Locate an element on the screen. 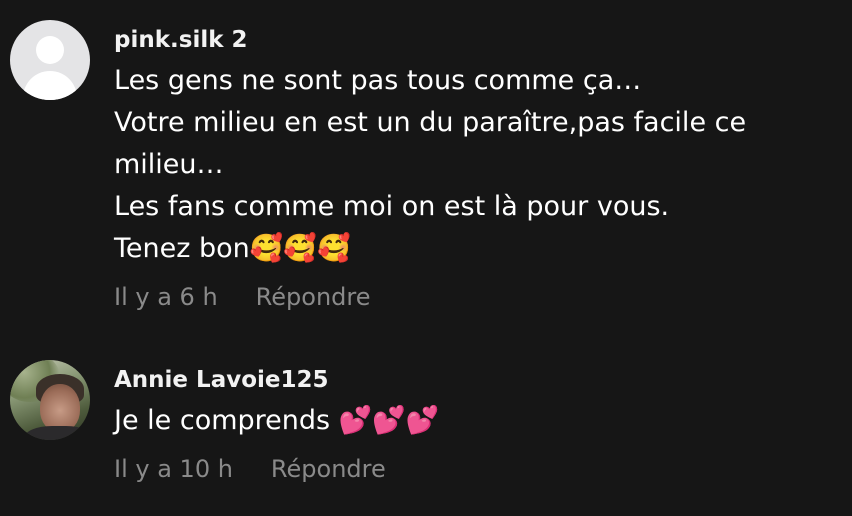  comment-text: Je le comprends 💕💕💕 is located at coordinates (277, 420).